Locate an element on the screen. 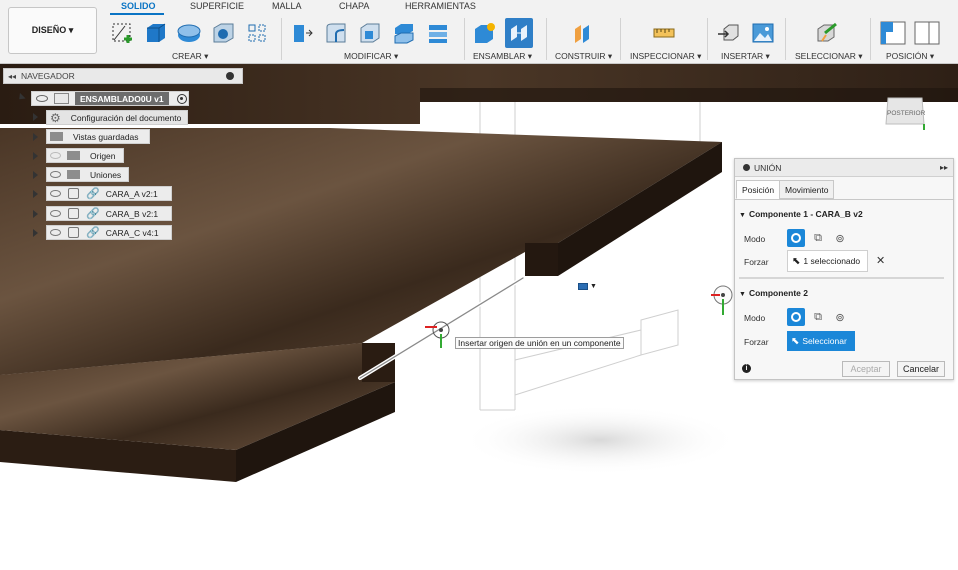  active-tab-indicator is located at coordinates (137, 14).